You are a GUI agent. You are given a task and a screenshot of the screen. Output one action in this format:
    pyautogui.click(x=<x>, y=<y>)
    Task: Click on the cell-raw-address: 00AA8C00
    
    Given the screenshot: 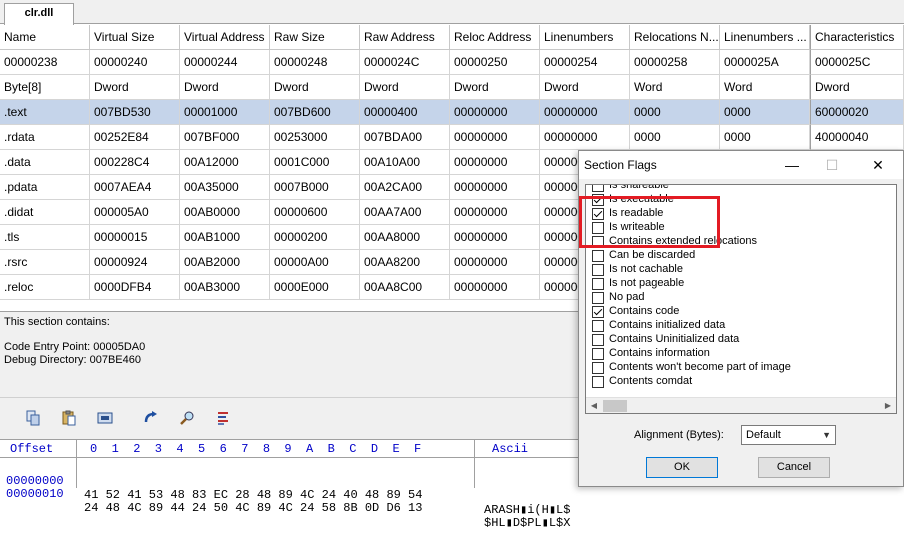 What is the action you would take?
    pyautogui.click(x=405, y=287)
    